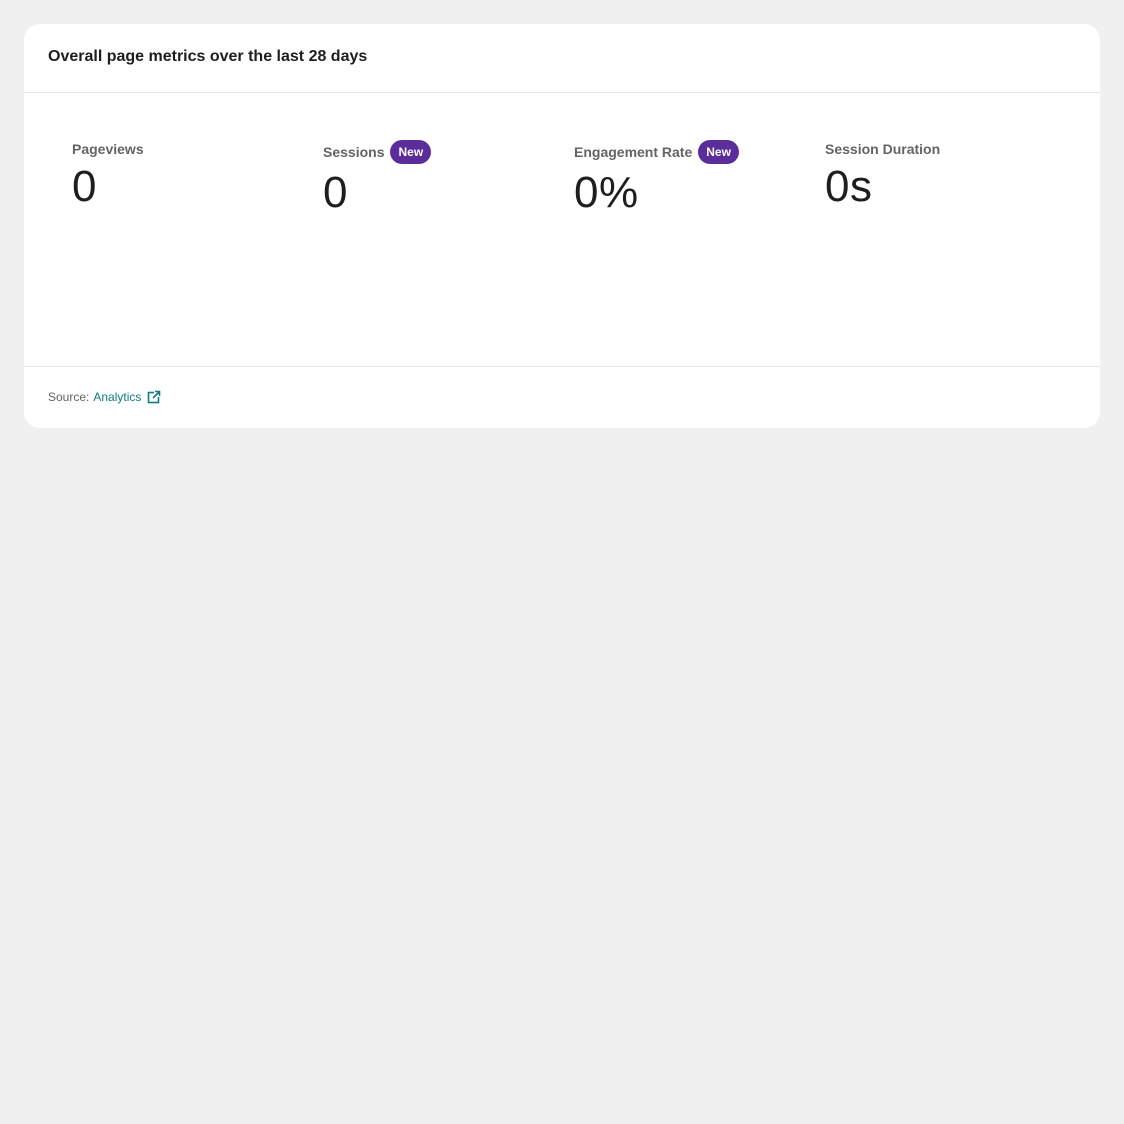  I want to click on metric-value: 0%, so click(606, 192).